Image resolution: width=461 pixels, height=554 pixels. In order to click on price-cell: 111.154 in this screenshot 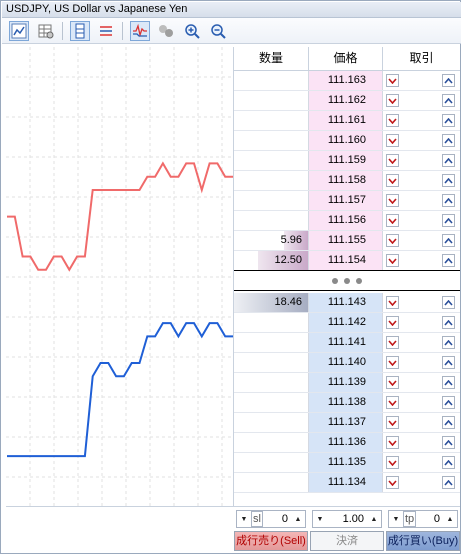, I will do `click(345, 260)`.